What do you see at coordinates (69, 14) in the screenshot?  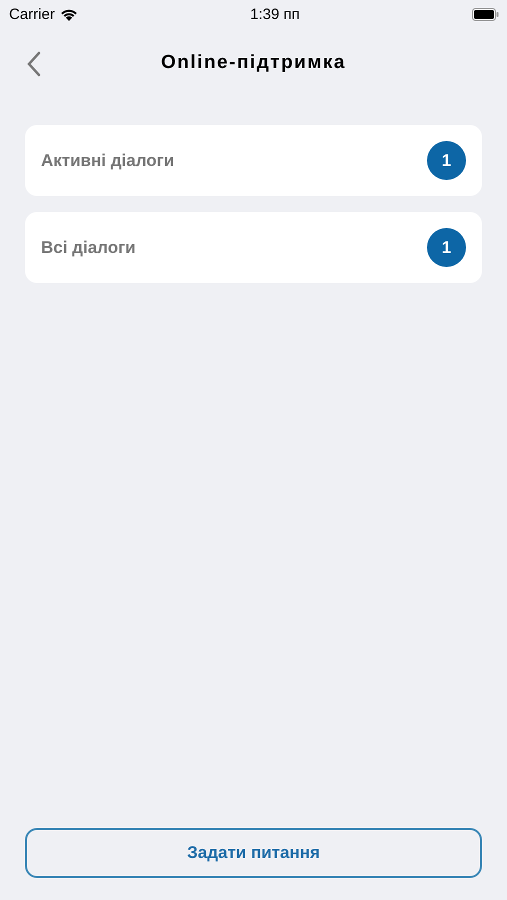 I see `wifi-icon` at bounding box center [69, 14].